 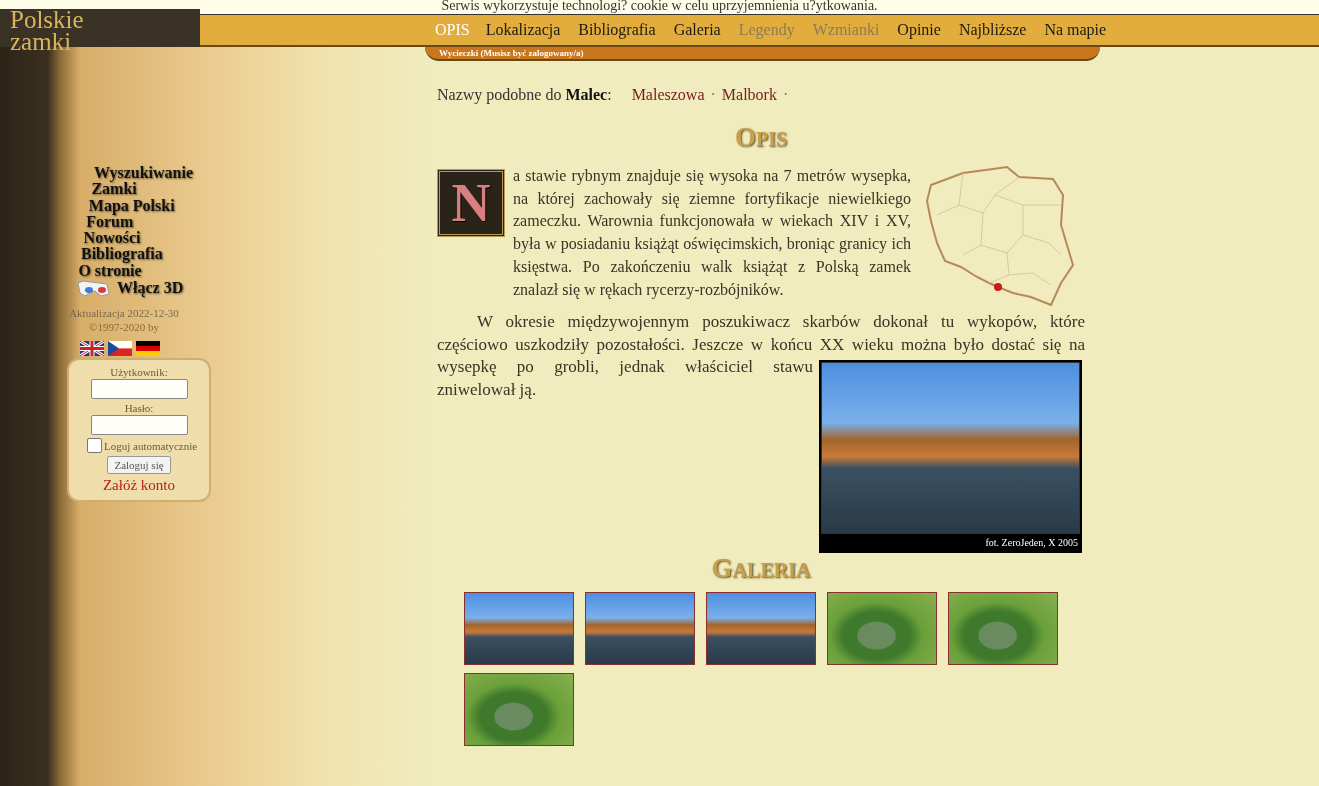 What do you see at coordinates (96, 173) in the screenshot?
I see `sidebar-link: Wyszukiwanie` at bounding box center [96, 173].